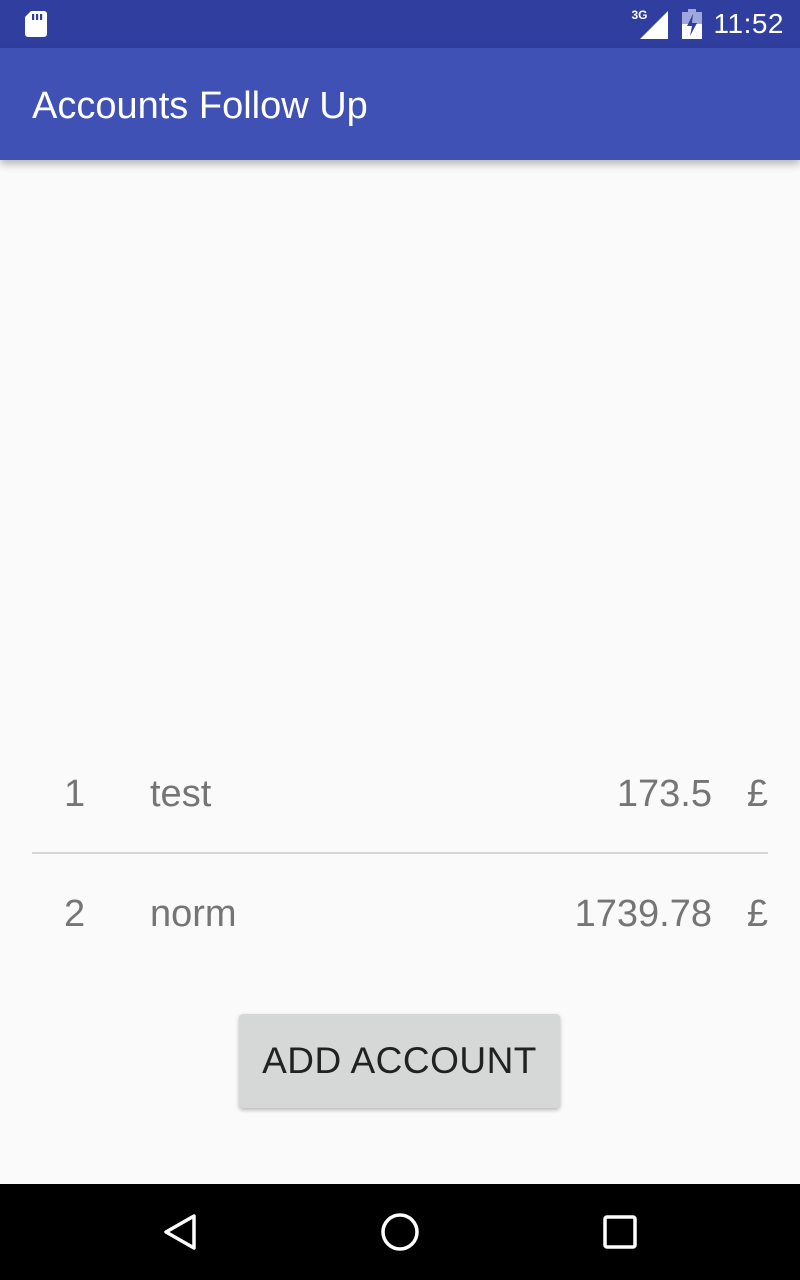 The width and height of the screenshot is (800, 1280). I want to click on battery-icon, so click(691, 24).